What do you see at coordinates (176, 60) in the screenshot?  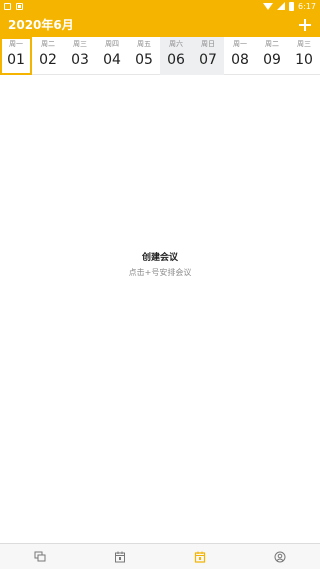 I see `day-number: 06` at bounding box center [176, 60].